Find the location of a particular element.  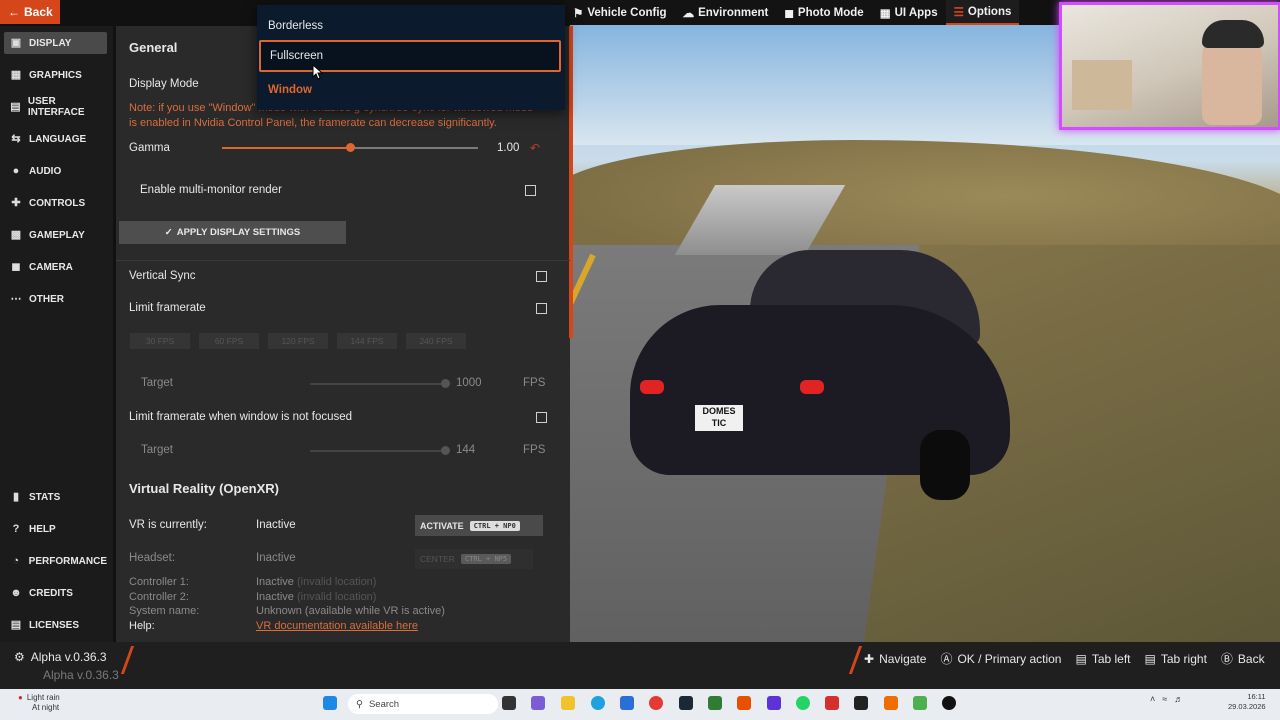

fps-preset-button: 120 FPS is located at coordinates (298, 341).